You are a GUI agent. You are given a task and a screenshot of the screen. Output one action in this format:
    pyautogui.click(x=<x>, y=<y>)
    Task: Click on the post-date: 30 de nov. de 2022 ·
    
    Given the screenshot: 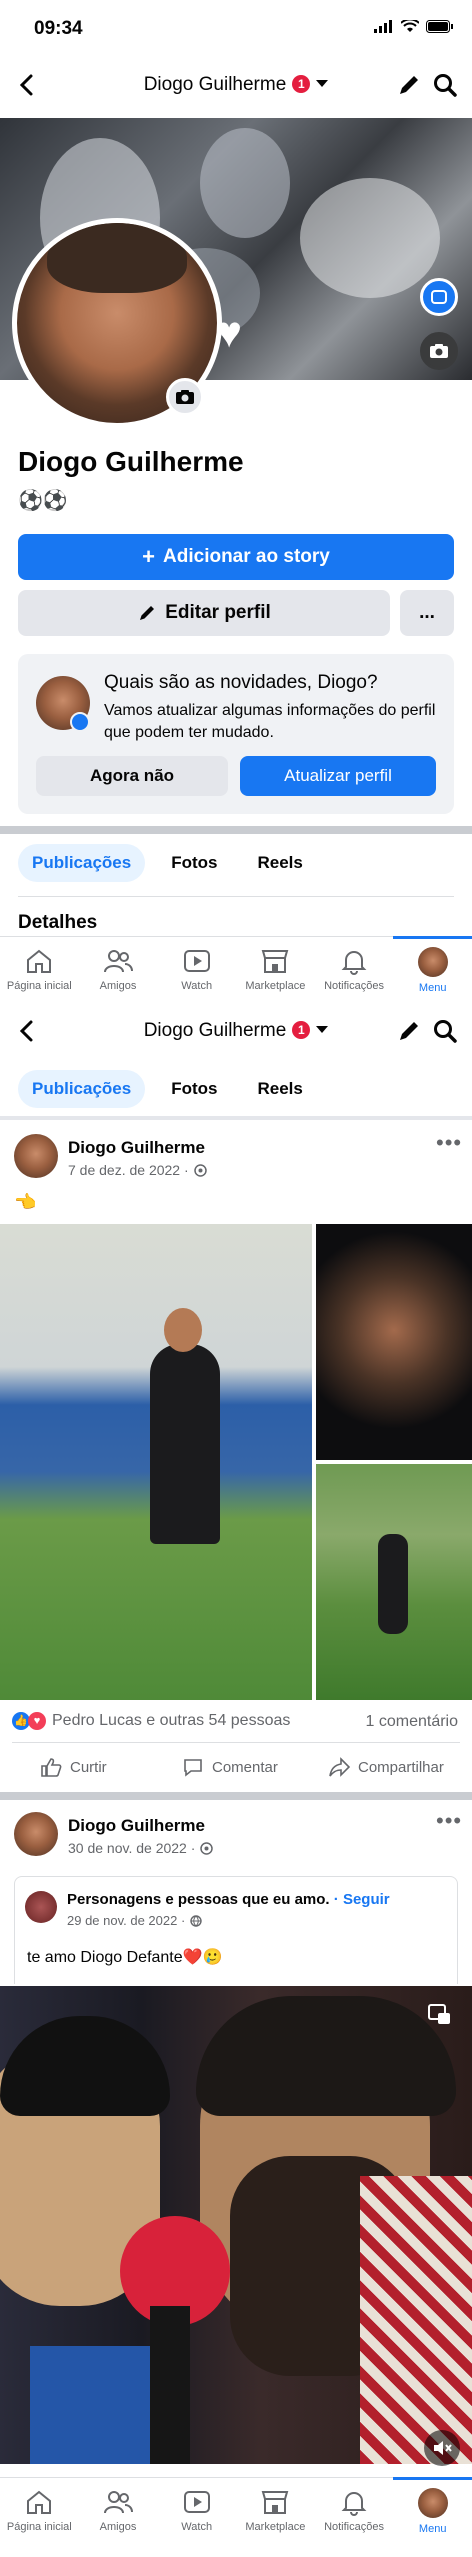 What is the action you would take?
    pyautogui.click(x=141, y=1848)
    